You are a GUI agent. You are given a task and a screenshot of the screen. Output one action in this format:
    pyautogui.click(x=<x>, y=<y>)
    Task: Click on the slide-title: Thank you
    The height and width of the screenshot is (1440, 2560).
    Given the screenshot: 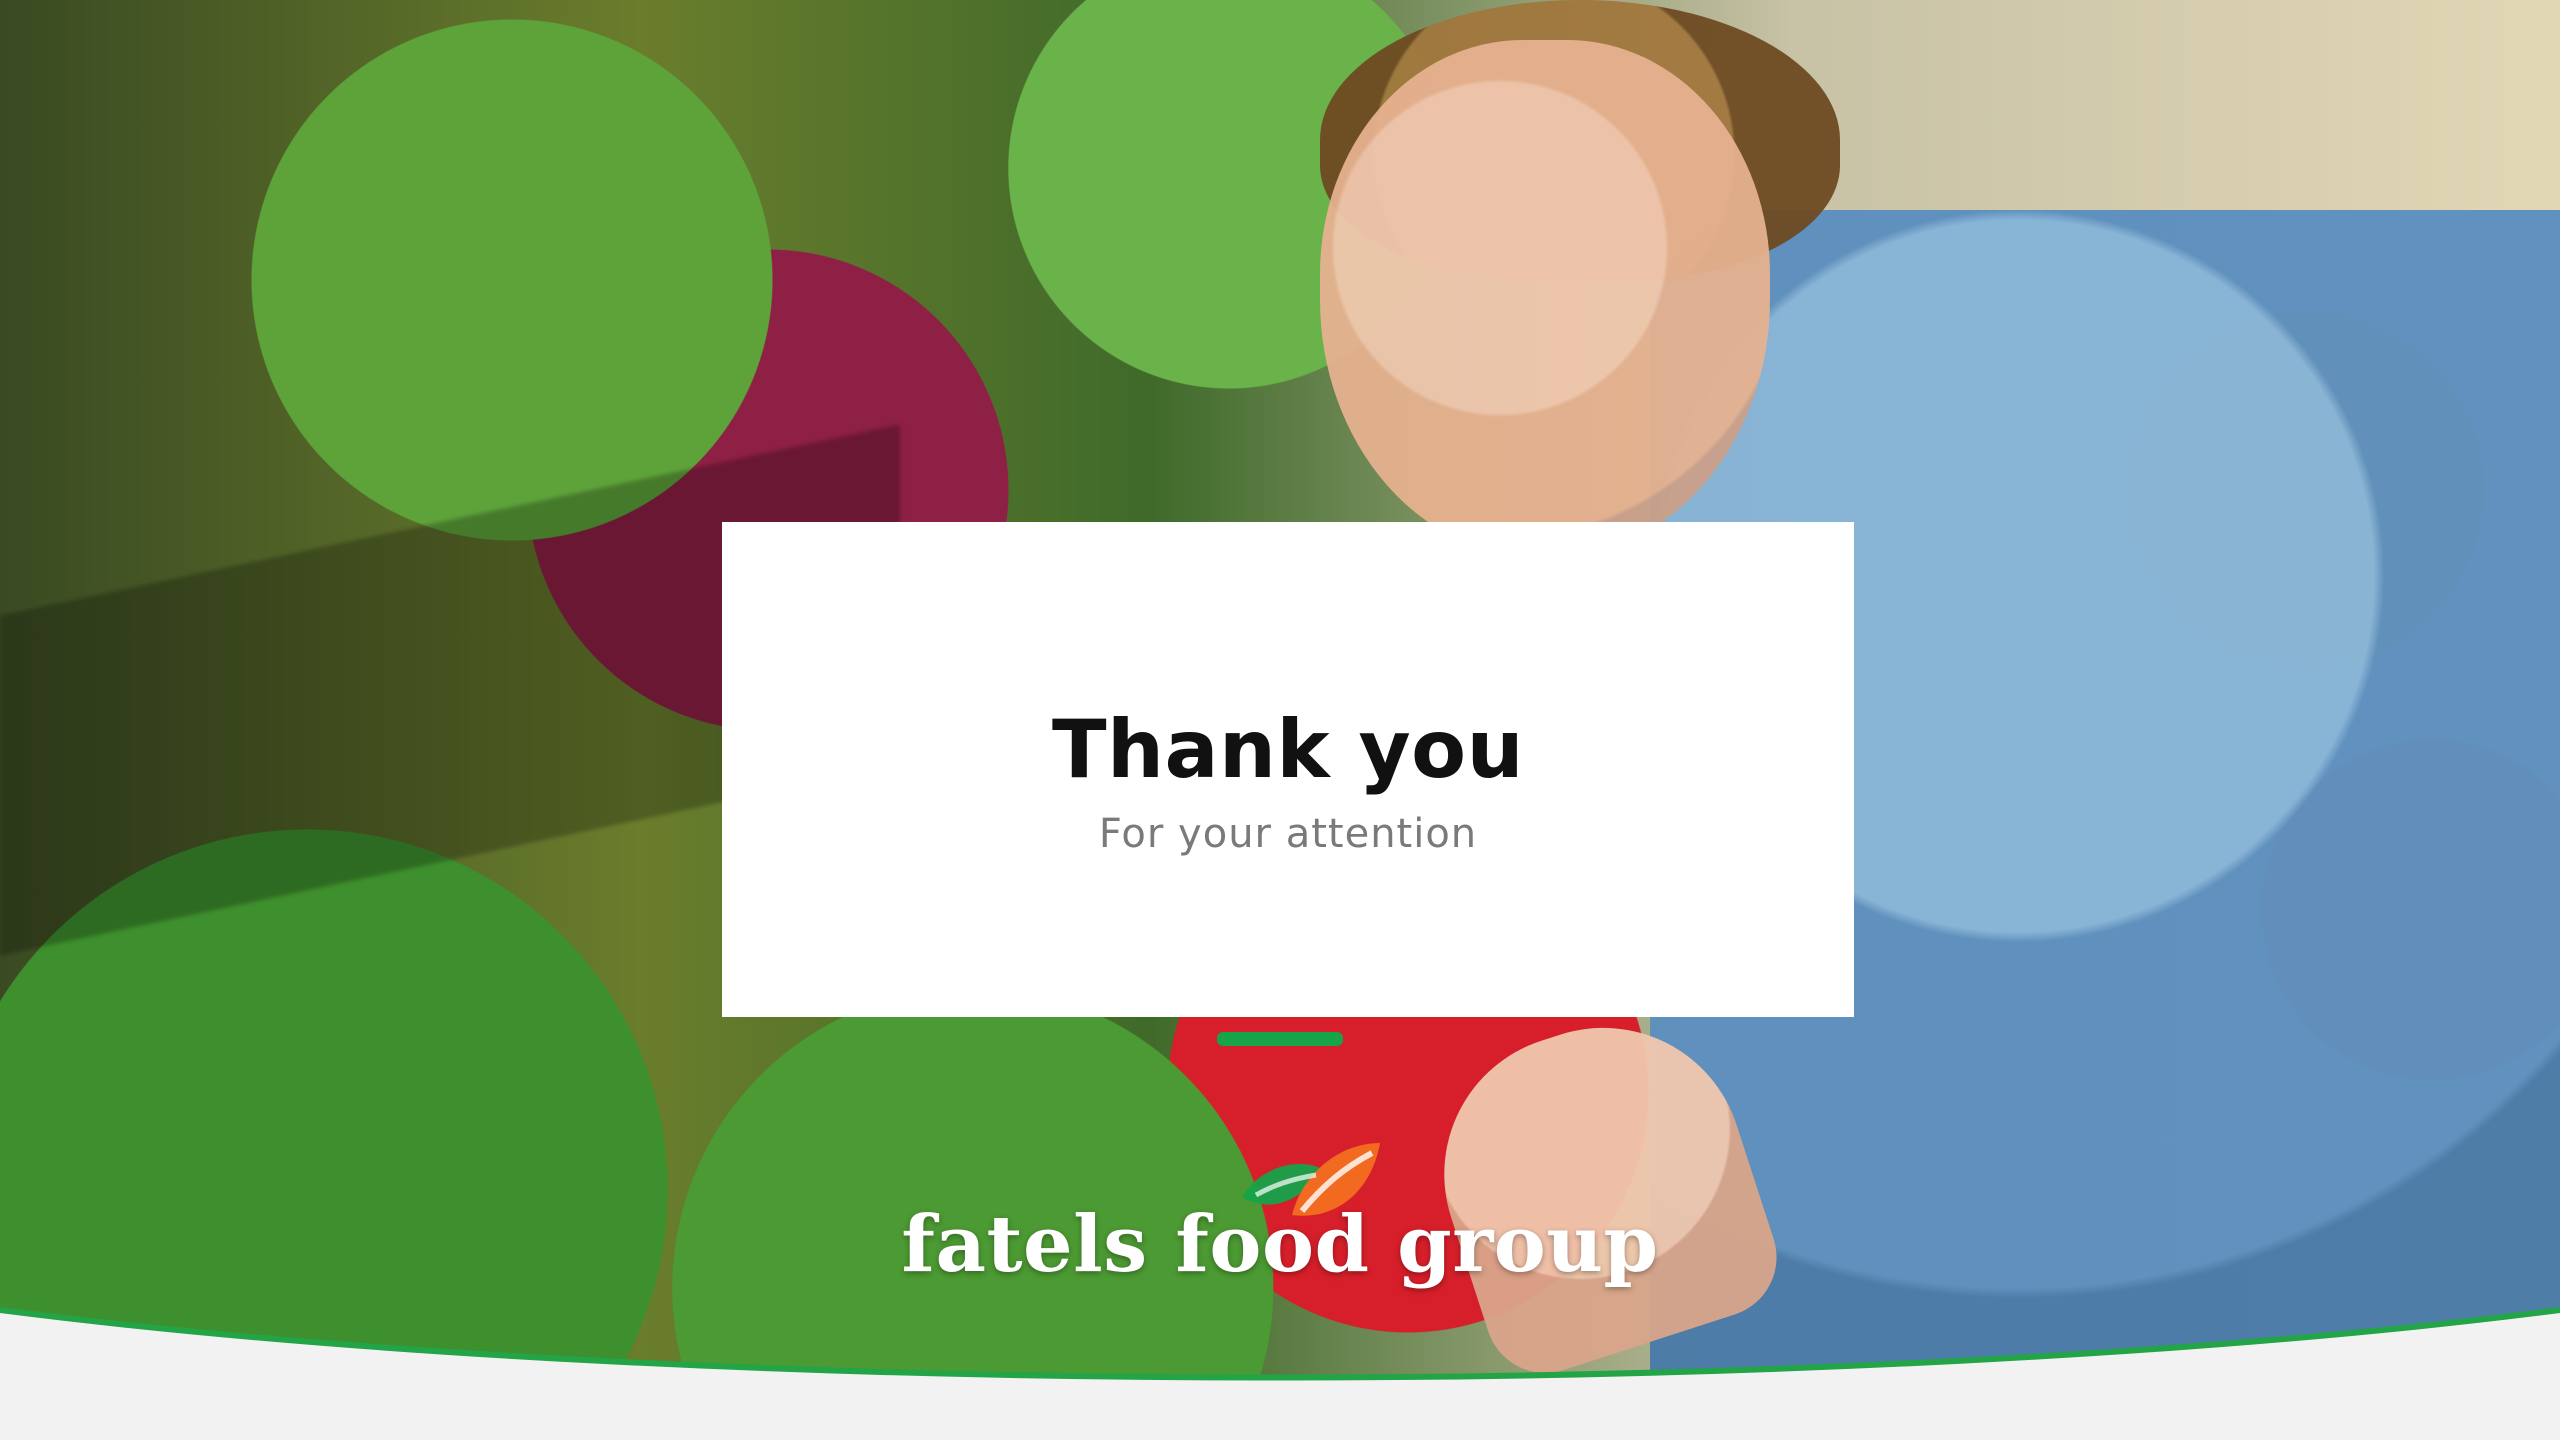 What is the action you would take?
    pyautogui.click(x=1288, y=749)
    